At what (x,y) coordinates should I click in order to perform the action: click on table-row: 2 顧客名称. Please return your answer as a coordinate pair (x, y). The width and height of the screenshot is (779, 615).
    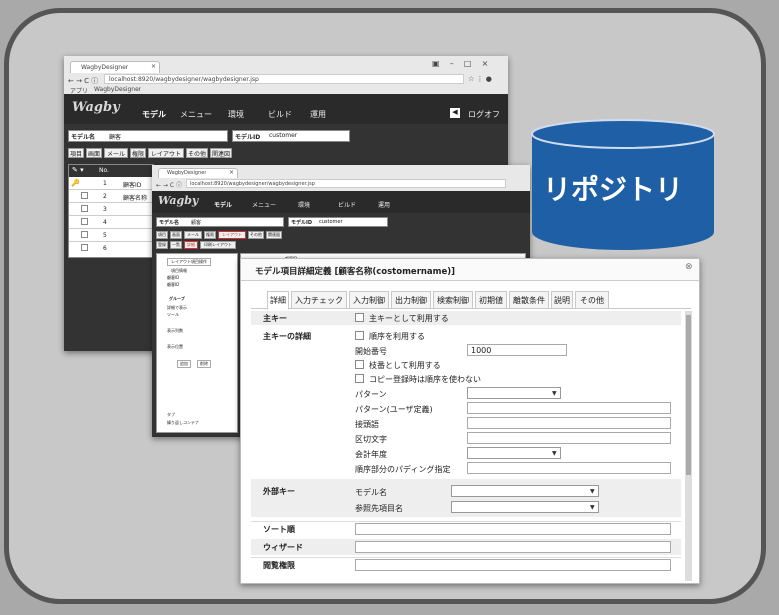
    Looking at the image, I should click on (112, 197).